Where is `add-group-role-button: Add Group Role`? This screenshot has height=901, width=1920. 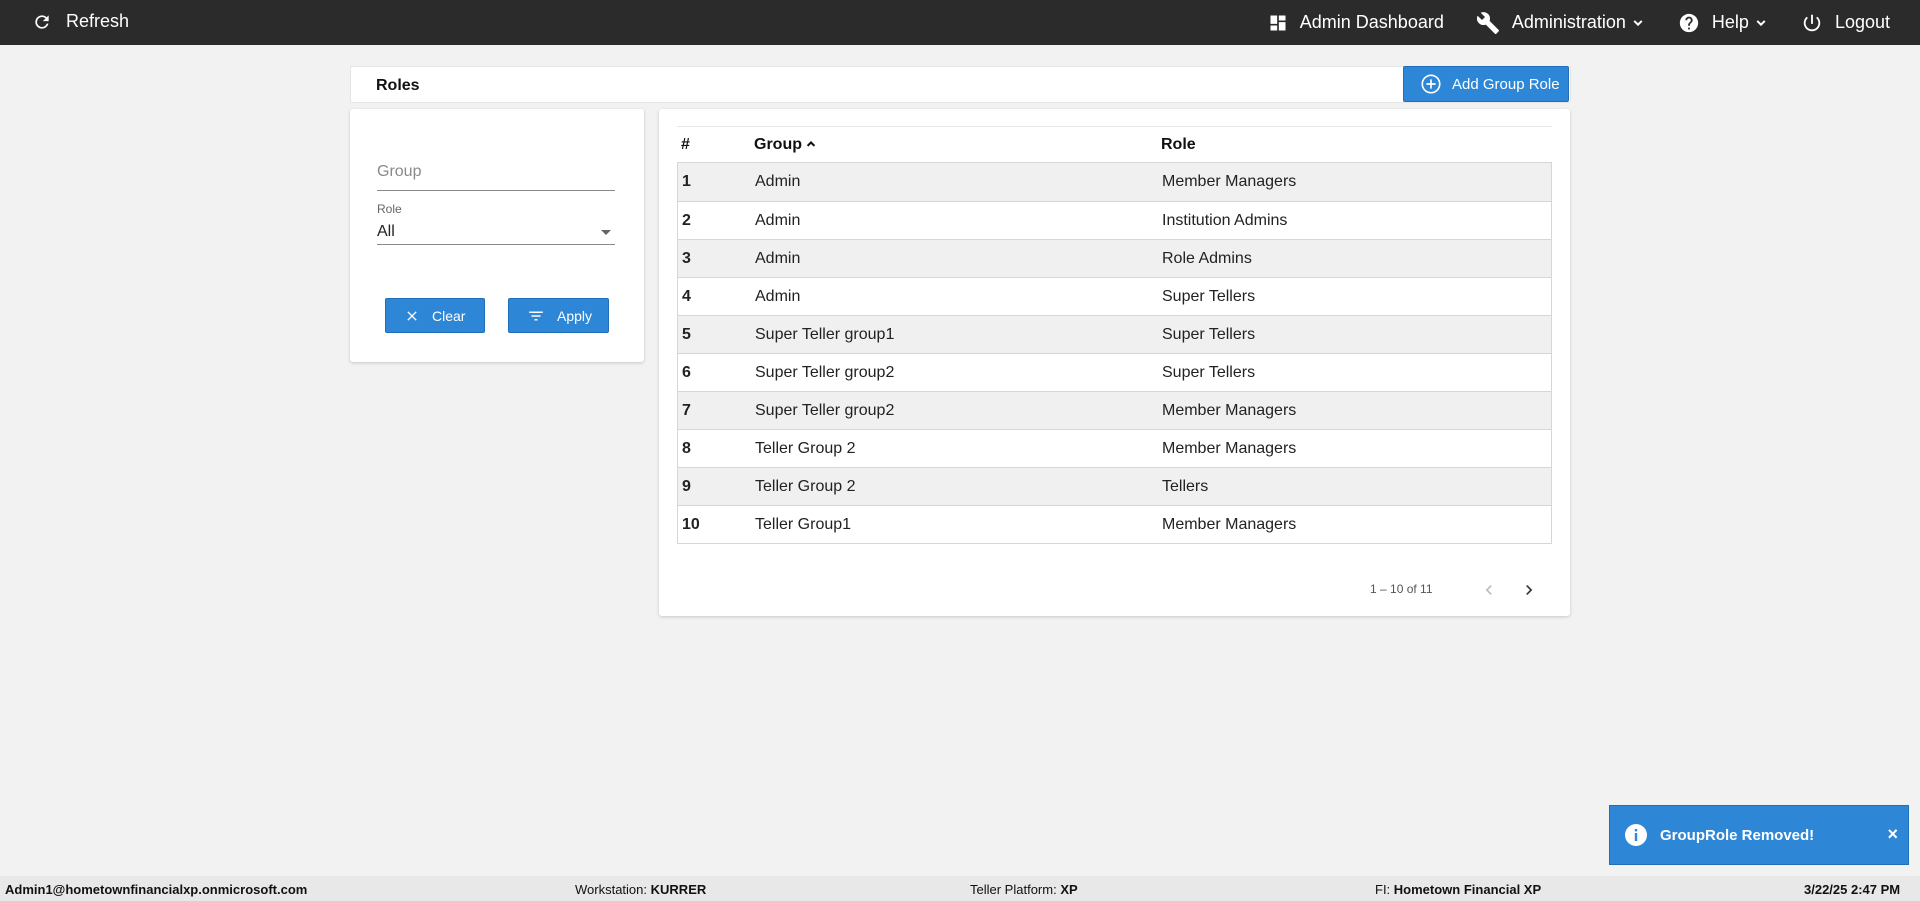 add-group-role-button: Add Group Role is located at coordinates (1486, 84).